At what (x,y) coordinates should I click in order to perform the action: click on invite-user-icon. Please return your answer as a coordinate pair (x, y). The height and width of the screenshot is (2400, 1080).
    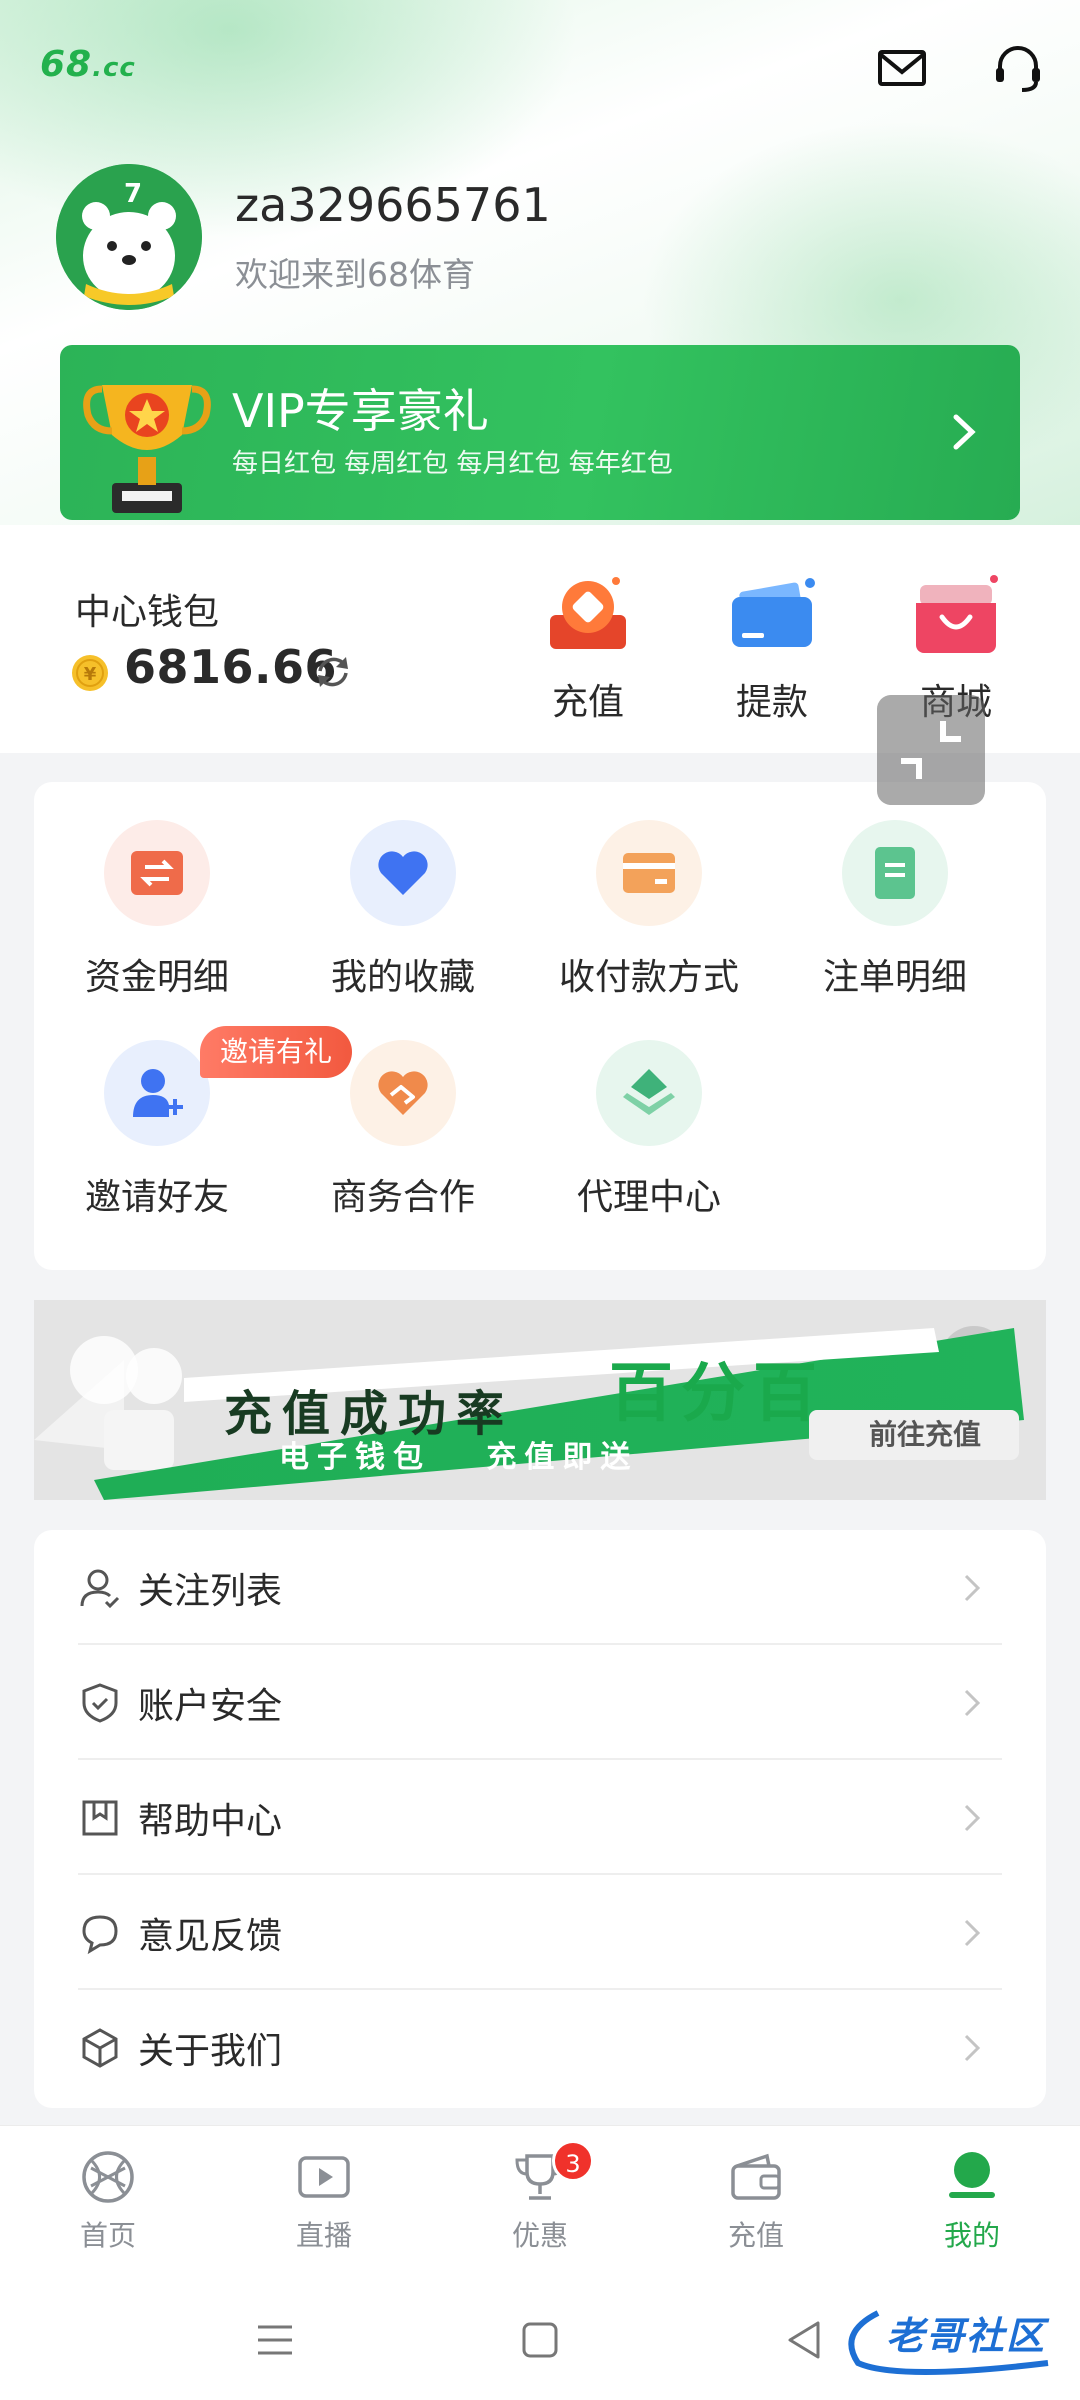
    Looking at the image, I should click on (158, 1093).